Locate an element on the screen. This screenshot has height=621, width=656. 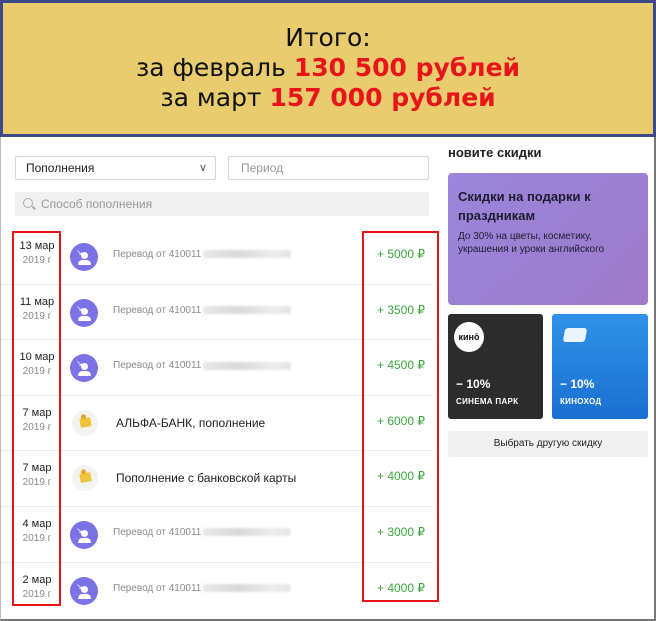
summary-march: за март 157 000 рублей is located at coordinates (328, 97).